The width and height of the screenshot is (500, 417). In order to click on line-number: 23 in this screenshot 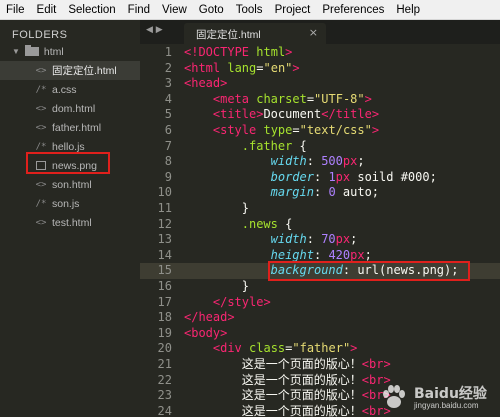, I will do `click(164, 395)`.